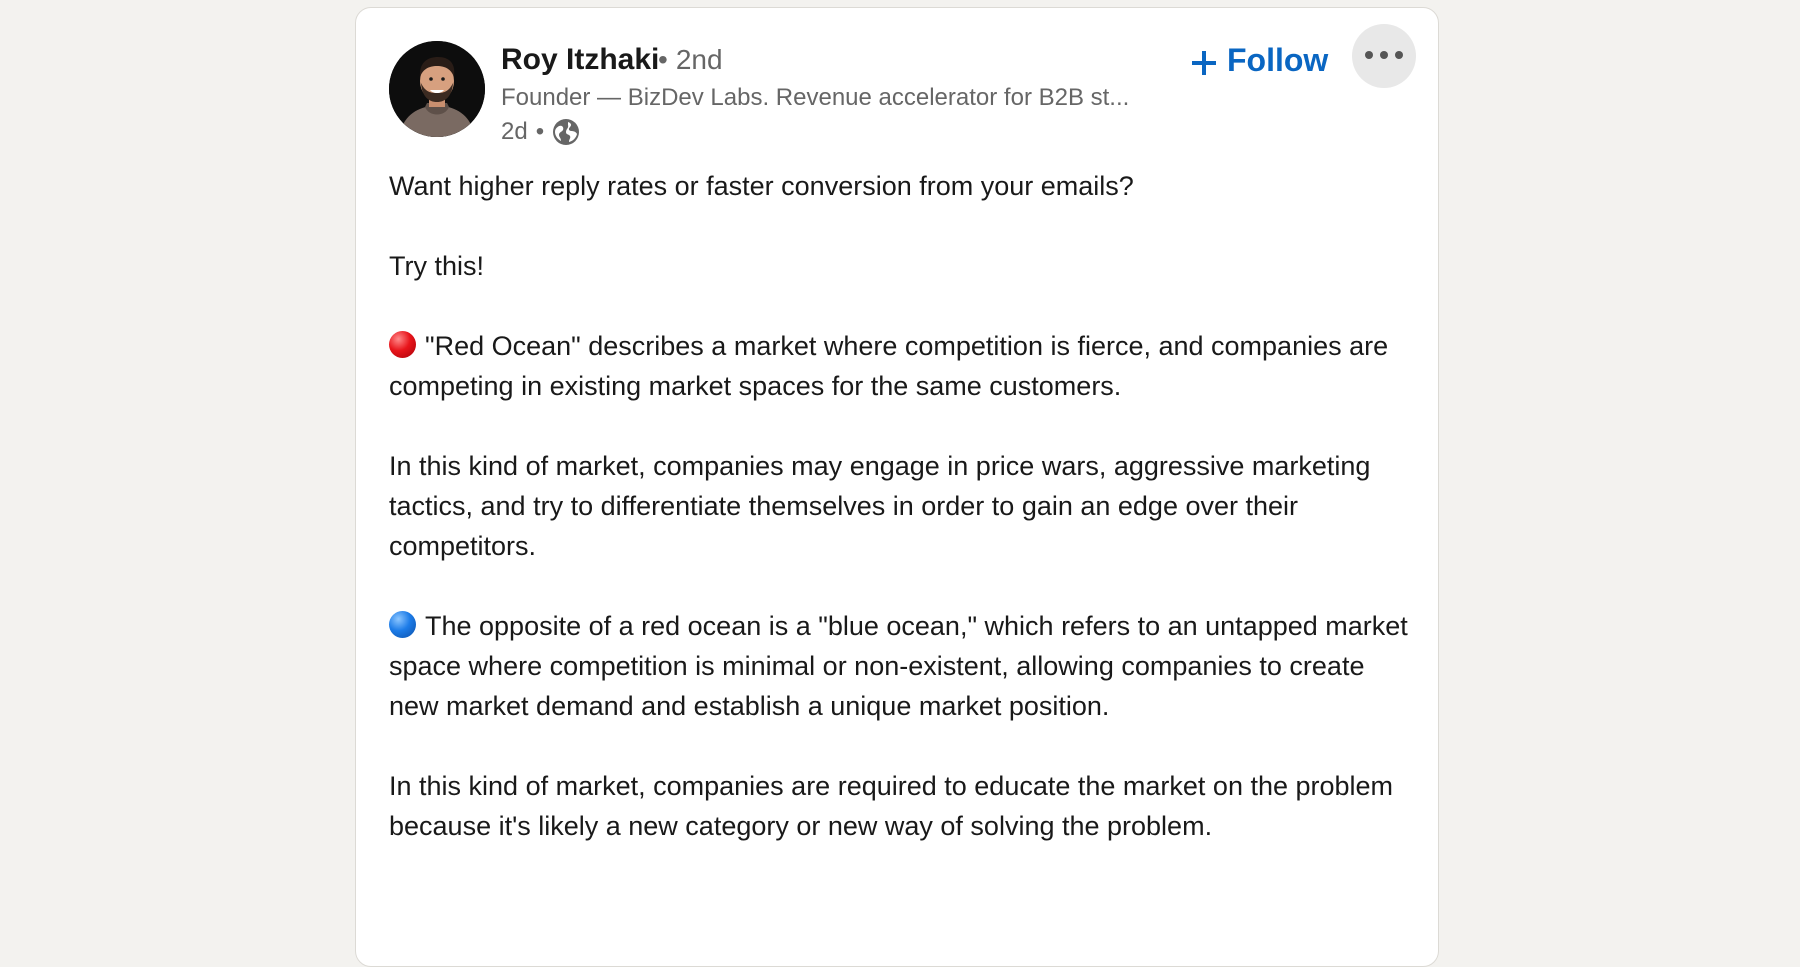 This screenshot has width=1800, height=967. Describe the element at coordinates (1278, 59) in the screenshot. I see `follow-label: Follow` at that location.